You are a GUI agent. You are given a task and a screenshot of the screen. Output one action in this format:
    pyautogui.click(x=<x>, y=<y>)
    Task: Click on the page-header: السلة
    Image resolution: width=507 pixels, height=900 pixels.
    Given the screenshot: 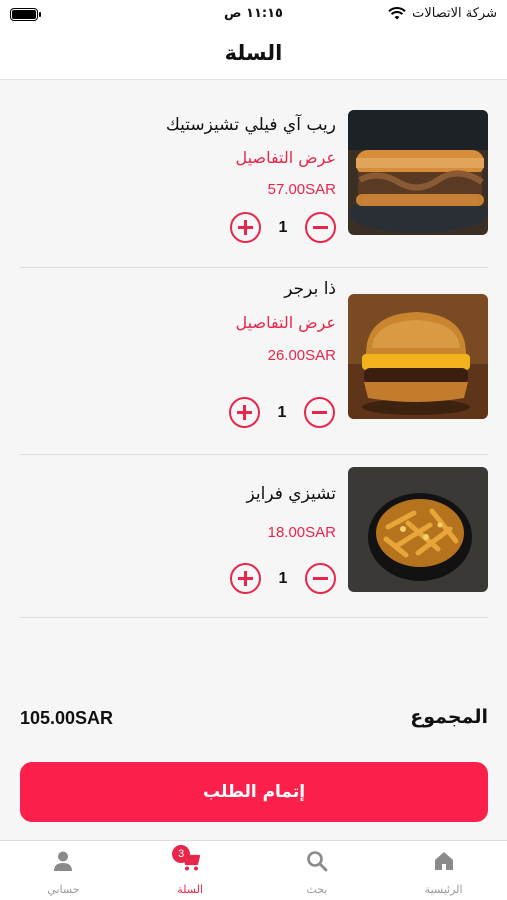 What is the action you would take?
    pyautogui.click(x=253, y=55)
    